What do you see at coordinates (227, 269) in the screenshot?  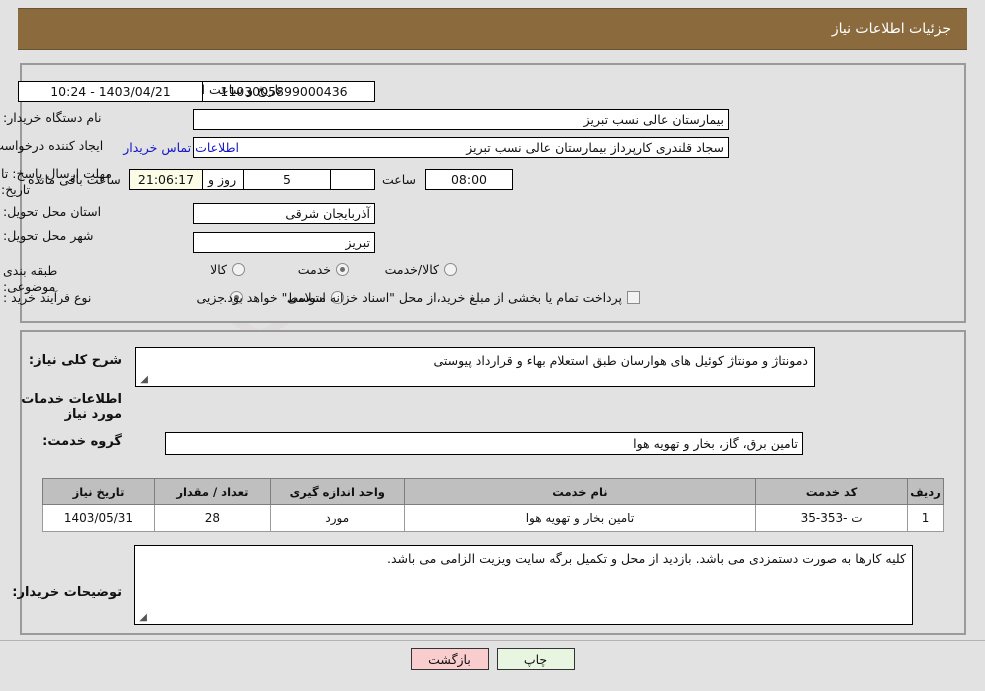 I see `subject-class-option-kala: کالا` at bounding box center [227, 269].